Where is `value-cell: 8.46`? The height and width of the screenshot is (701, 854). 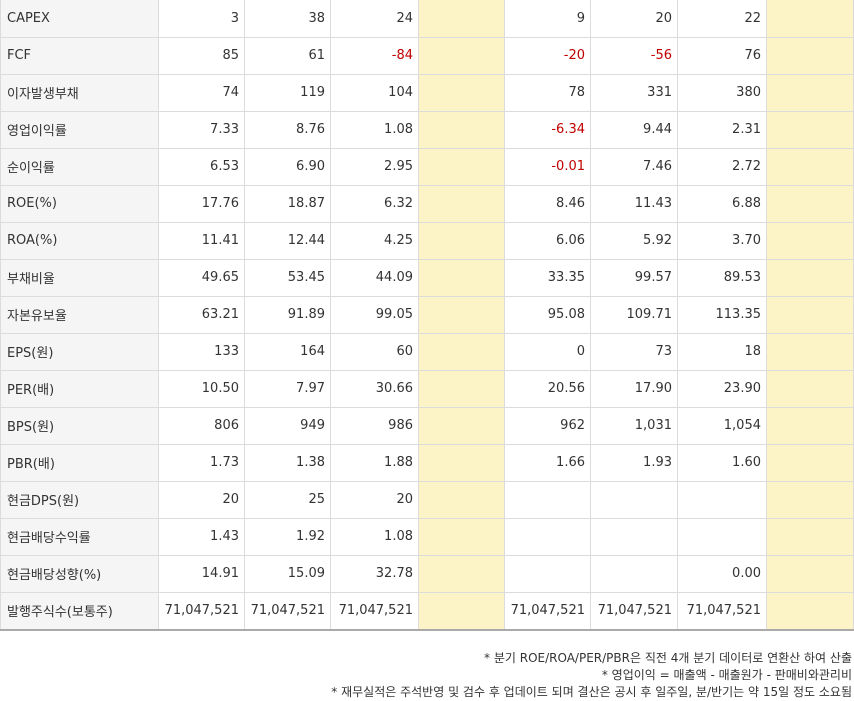
value-cell: 8.46 is located at coordinates (547, 203).